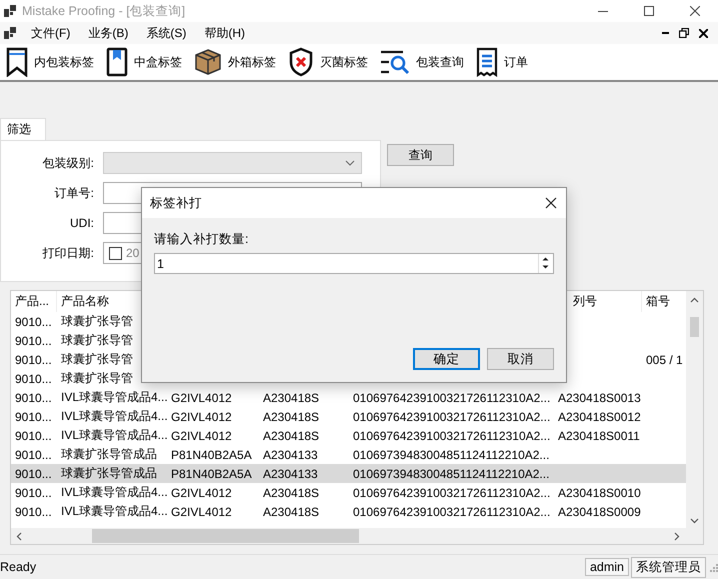  What do you see at coordinates (23, 129) in the screenshot?
I see `filter-tab: 筛选` at bounding box center [23, 129].